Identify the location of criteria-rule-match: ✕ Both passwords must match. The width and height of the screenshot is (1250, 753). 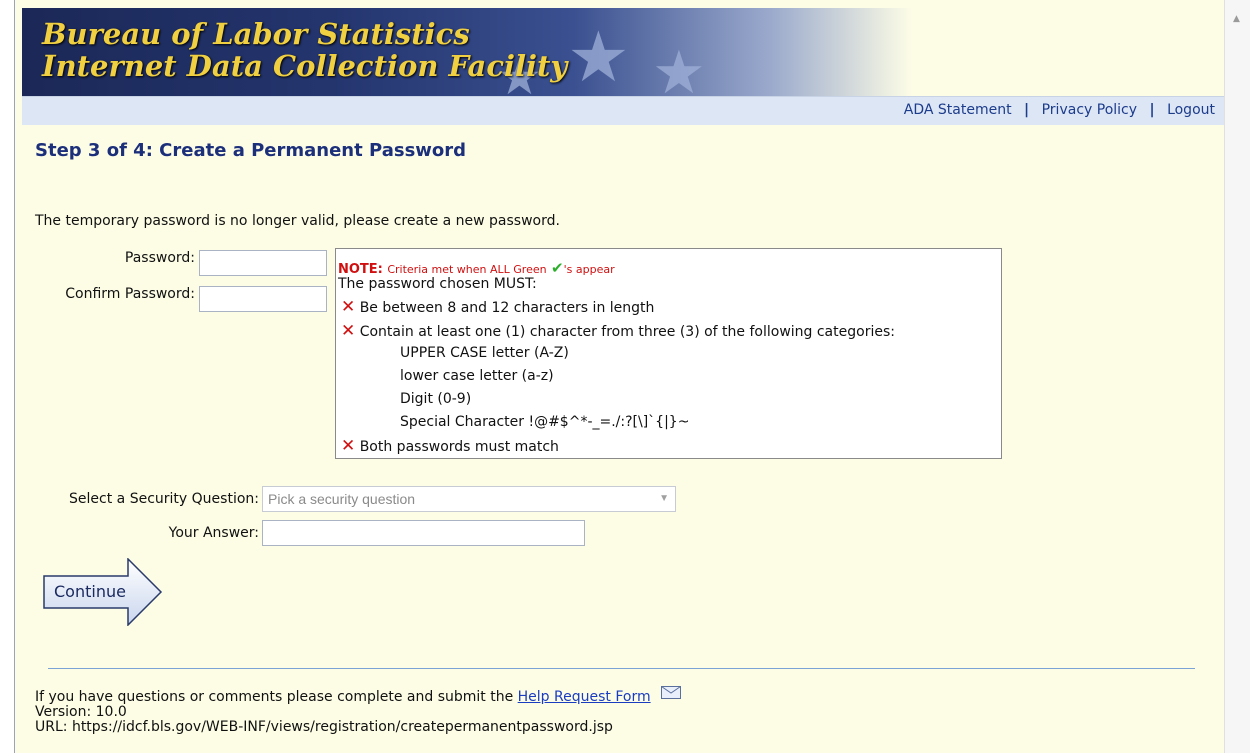
(450, 446).